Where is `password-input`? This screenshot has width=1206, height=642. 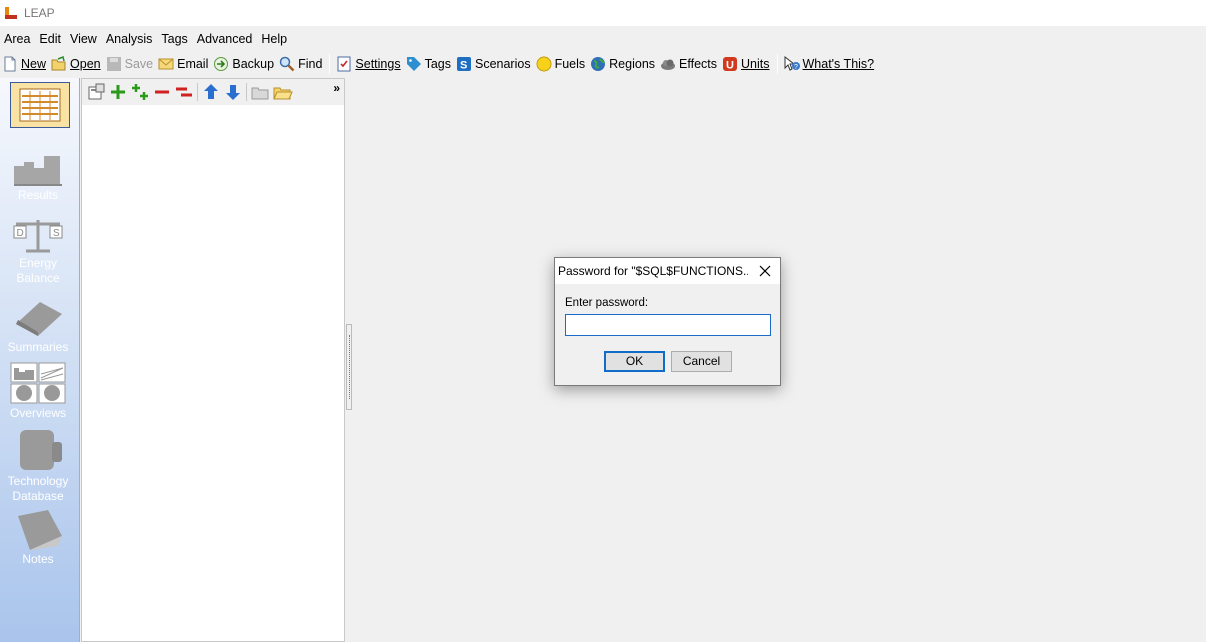 password-input is located at coordinates (668, 325).